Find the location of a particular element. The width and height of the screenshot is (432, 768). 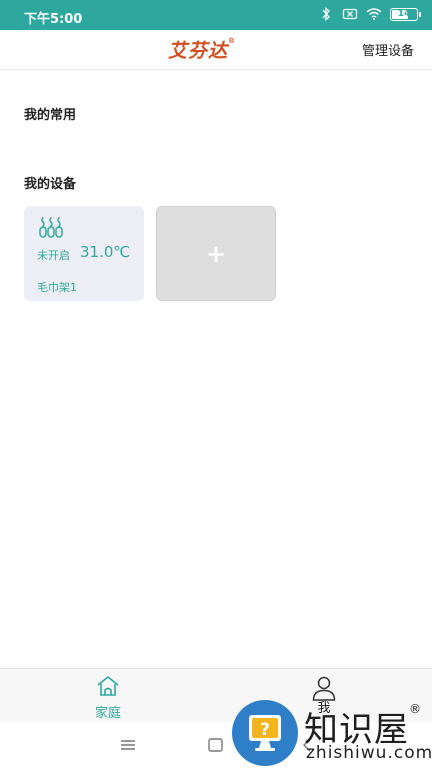

device-temperature: 31.0℃ is located at coordinates (105, 252).